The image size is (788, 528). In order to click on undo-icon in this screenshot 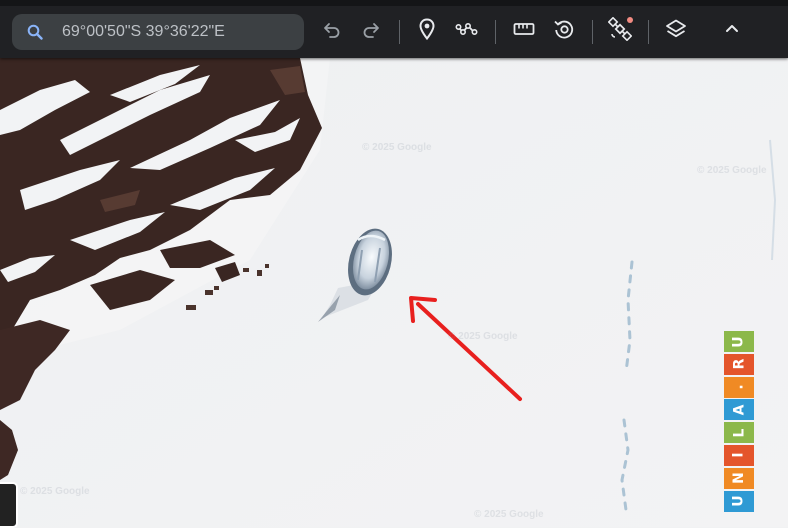, I will do `click(332, 30)`.